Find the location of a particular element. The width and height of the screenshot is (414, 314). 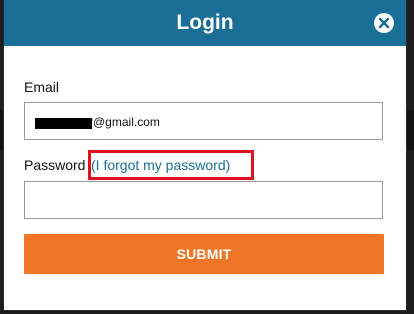

email-value: r@gmail.com is located at coordinates (124, 122).